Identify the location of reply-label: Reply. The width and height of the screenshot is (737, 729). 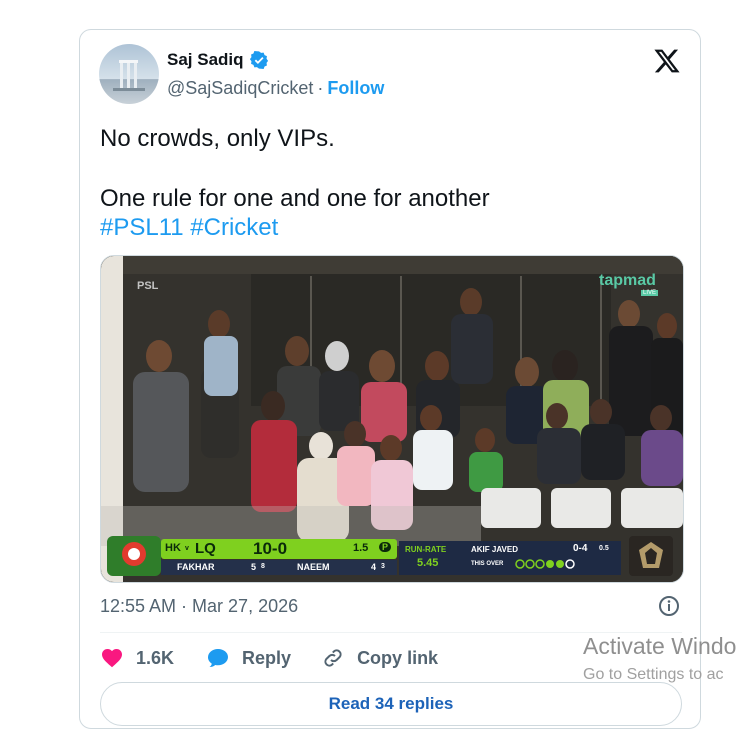
(267, 657).